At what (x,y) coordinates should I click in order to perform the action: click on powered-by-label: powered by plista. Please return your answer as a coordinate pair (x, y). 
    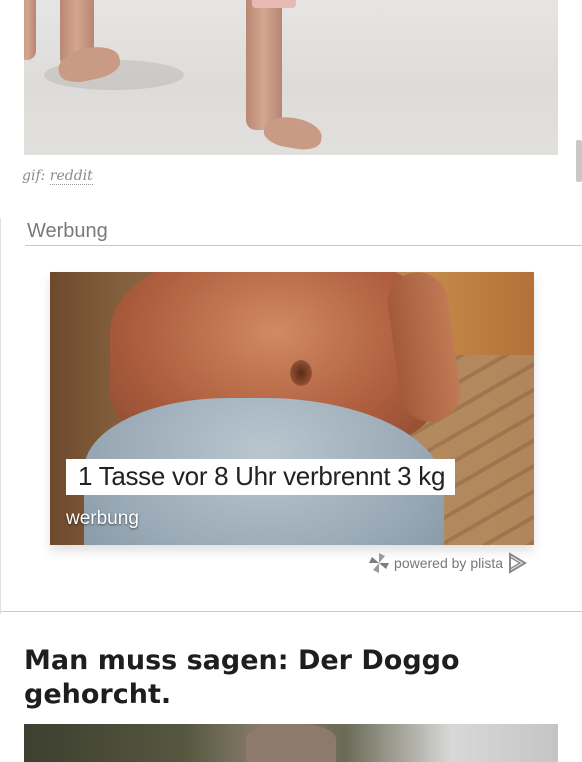
    Looking at the image, I should click on (448, 563).